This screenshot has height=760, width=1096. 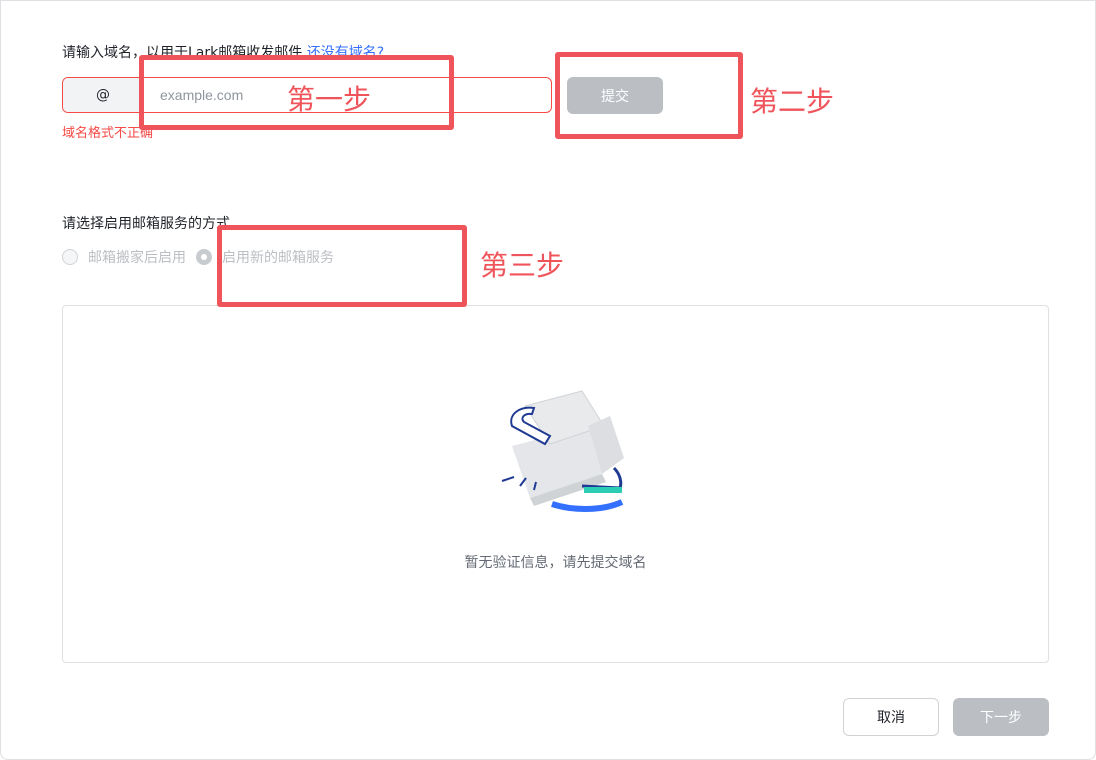 What do you see at coordinates (146, 224) in the screenshot?
I see `mode-prompt-label: 请选择启用邮箱服务的方式` at bounding box center [146, 224].